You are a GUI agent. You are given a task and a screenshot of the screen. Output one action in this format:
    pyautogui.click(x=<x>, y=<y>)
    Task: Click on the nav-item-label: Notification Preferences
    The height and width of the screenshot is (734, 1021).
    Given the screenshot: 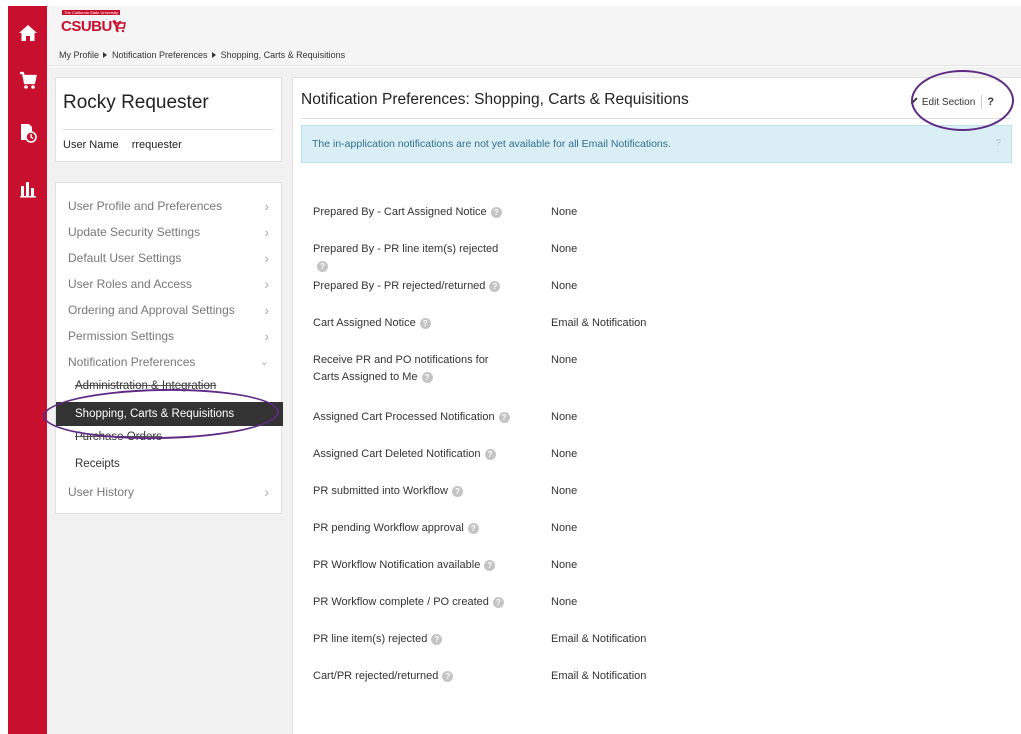 What is the action you would take?
    pyautogui.click(x=132, y=362)
    